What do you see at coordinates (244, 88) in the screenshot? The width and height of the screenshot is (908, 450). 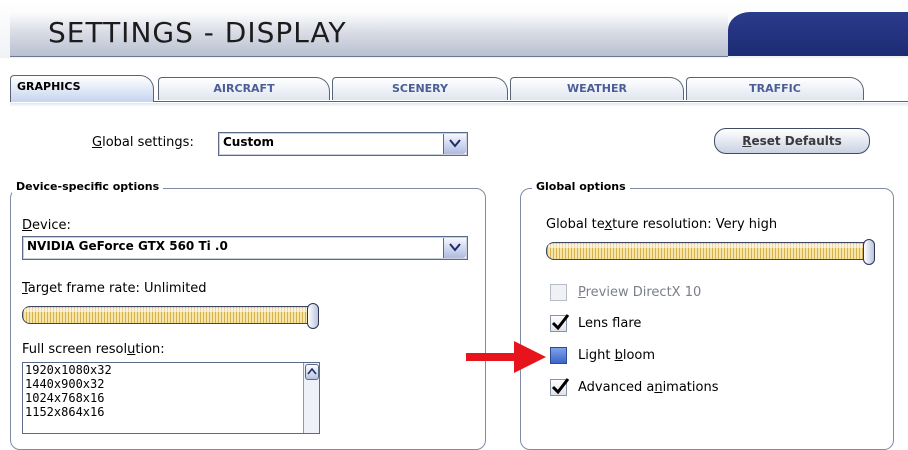 I see `tab-aircraft: AIRCRAFT` at bounding box center [244, 88].